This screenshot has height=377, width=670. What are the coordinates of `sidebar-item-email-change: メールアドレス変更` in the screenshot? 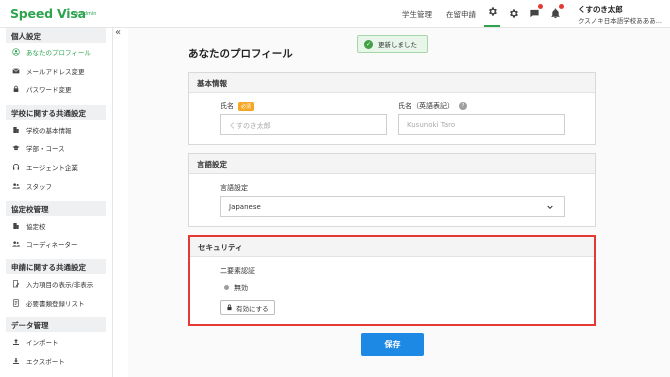 It's located at (60, 71).